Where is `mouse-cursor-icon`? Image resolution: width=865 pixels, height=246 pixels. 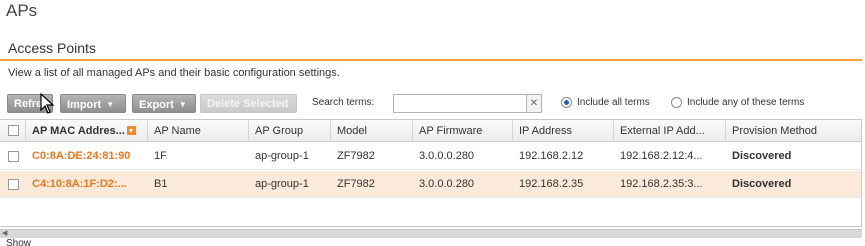 mouse-cursor-icon is located at coordinates (47, 103).